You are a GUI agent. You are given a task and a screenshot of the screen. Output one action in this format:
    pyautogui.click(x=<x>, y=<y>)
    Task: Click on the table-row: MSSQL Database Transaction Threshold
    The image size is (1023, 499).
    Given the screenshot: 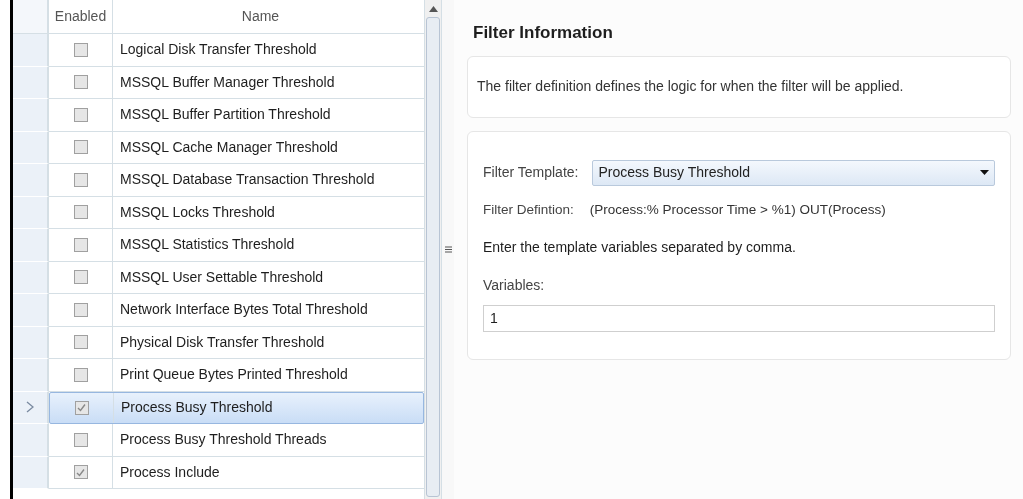 What is the action you would take?
    pyautogui.click(x=236, y=180)
    